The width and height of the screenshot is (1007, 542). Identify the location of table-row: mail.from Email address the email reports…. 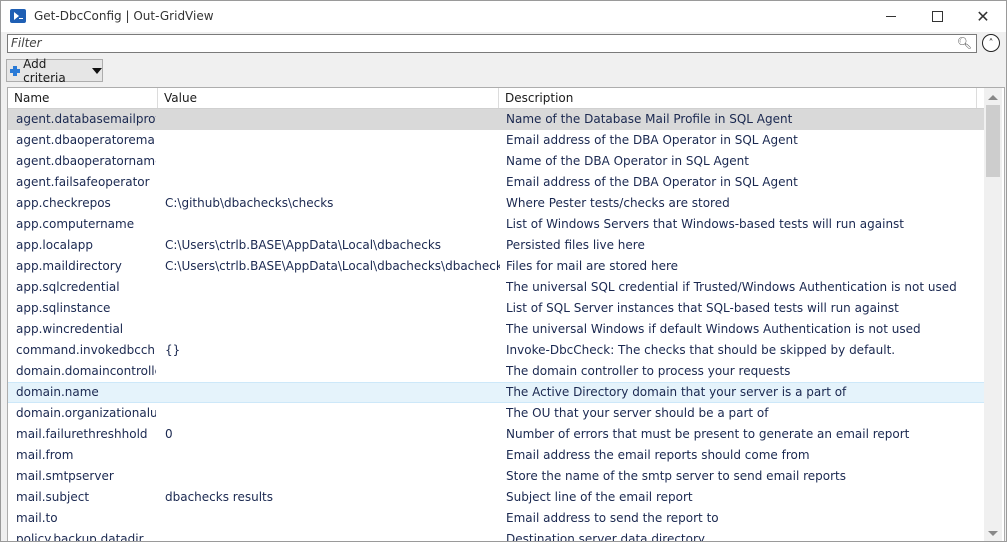
(496, 455).